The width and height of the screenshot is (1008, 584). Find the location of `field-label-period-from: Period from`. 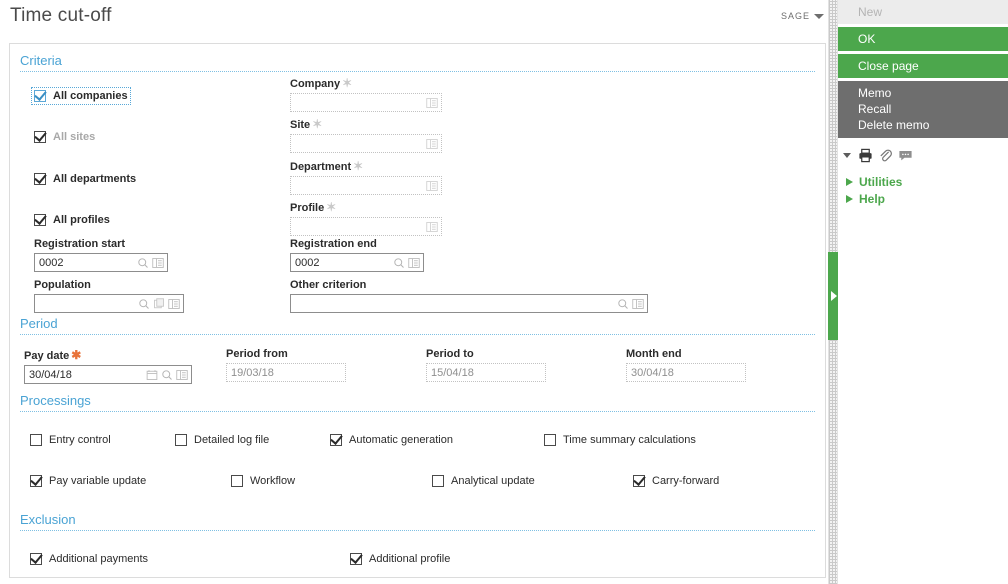

field-label-period-from: Period from is located at coordinates (257, 354).